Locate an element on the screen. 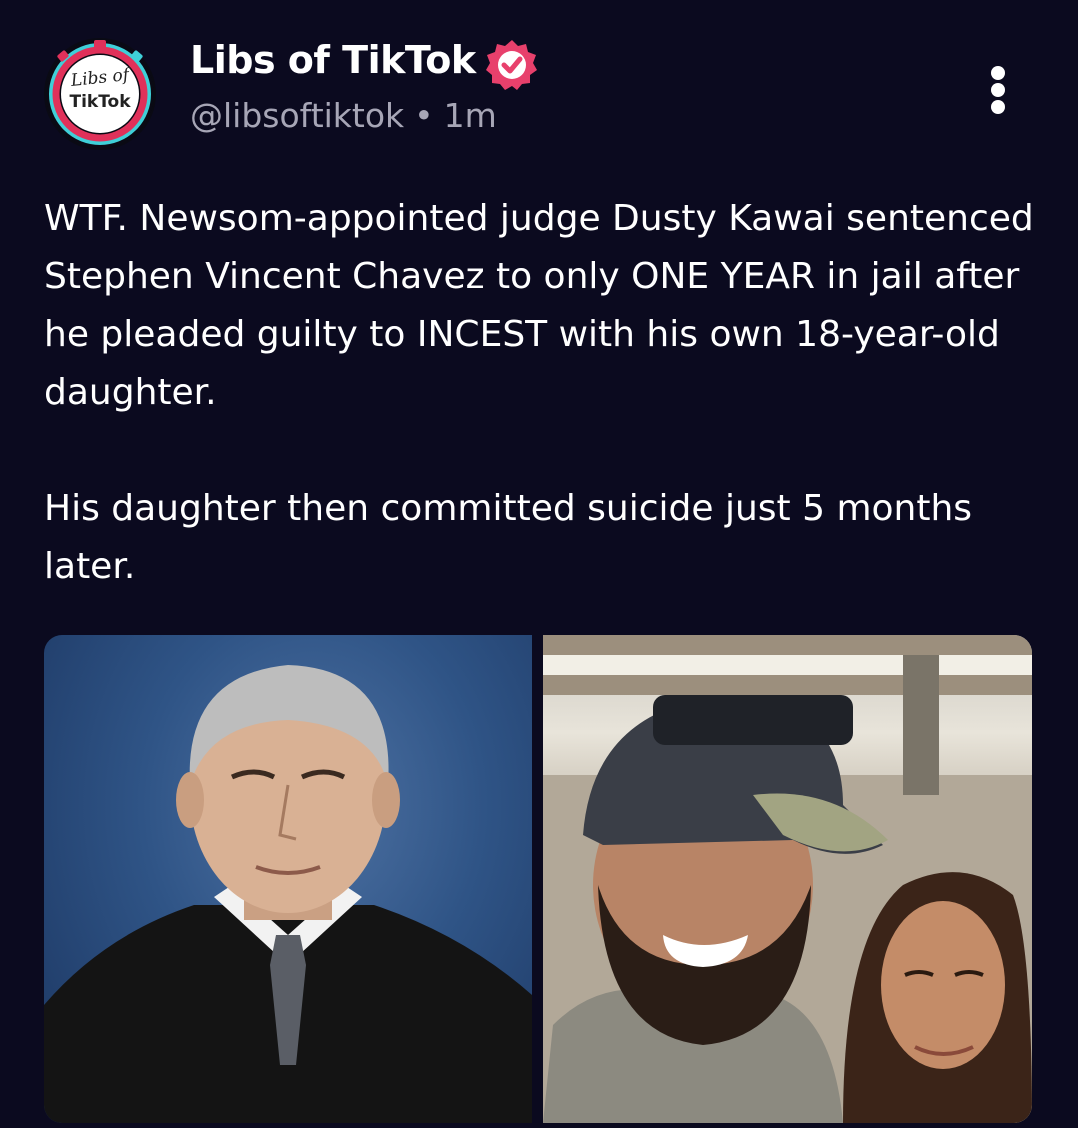 The height and width of the screenshot is (1128, 1078). author-meta: @libsoftiktok • 1m is located at coordinates (343, 115).